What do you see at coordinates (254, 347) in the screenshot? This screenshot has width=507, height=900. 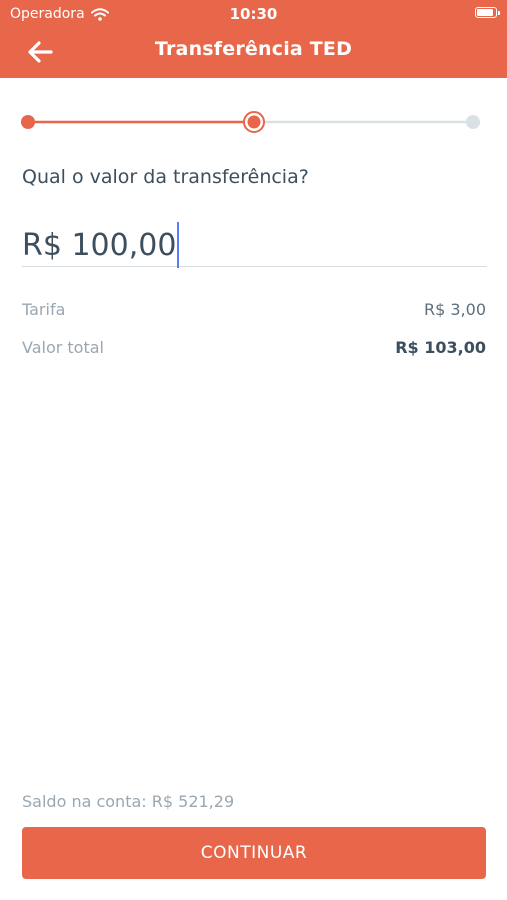 I see `total-row: Valor total R$ 103,00` at bounding box center [254, 347].